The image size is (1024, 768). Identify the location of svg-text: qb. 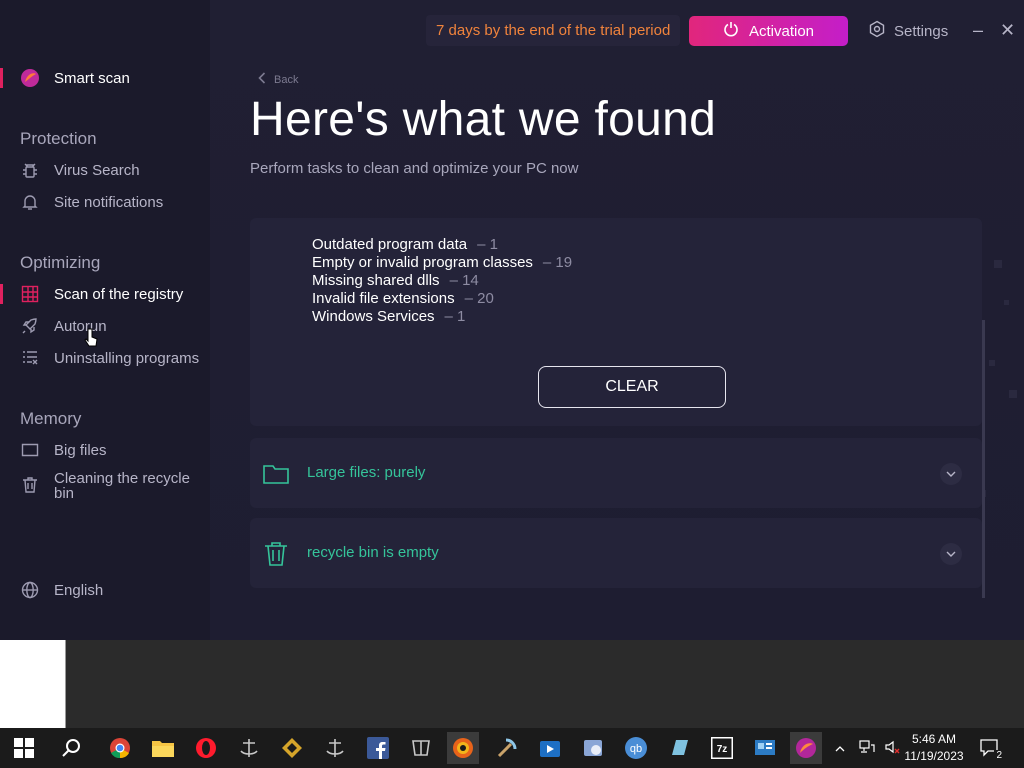
(636, 749).